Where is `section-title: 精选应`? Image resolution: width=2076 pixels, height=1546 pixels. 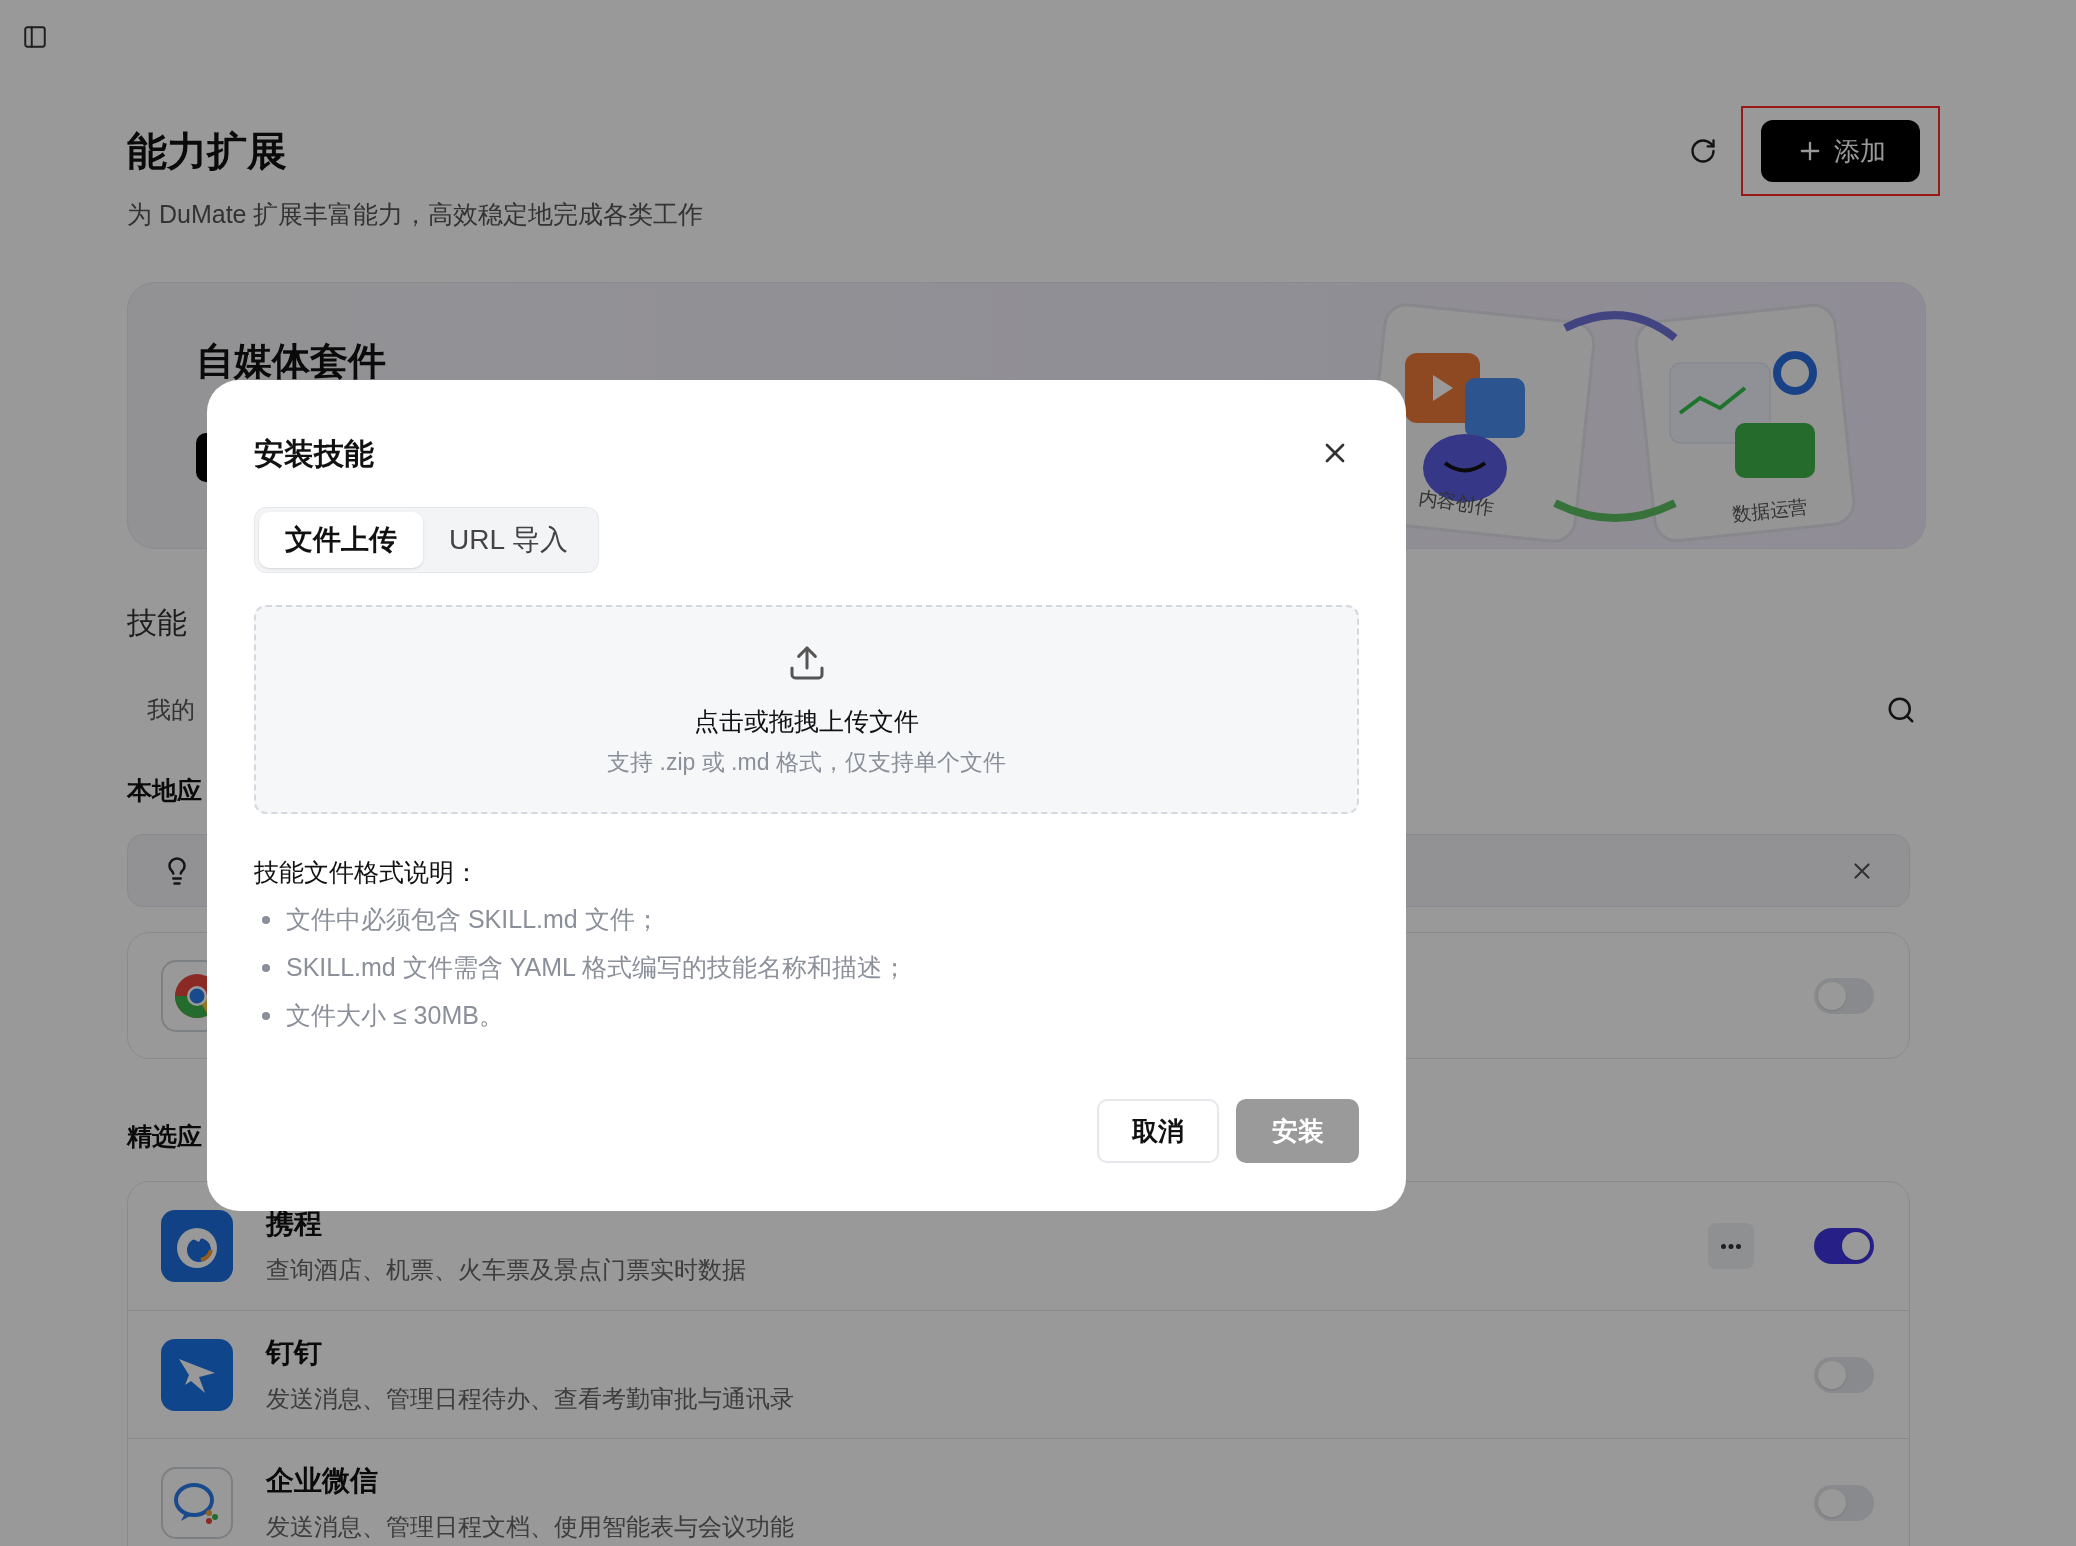
section-title: 精选应 is located at coordinates (164, 1136).